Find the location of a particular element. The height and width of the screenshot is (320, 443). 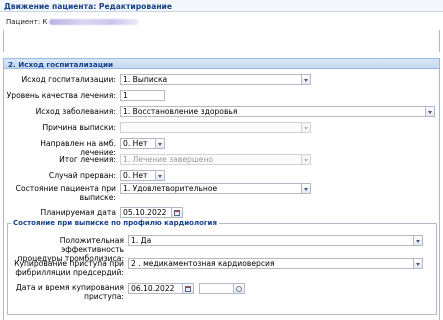

patient-label: Пациент: is located at coordinates (23, 22).